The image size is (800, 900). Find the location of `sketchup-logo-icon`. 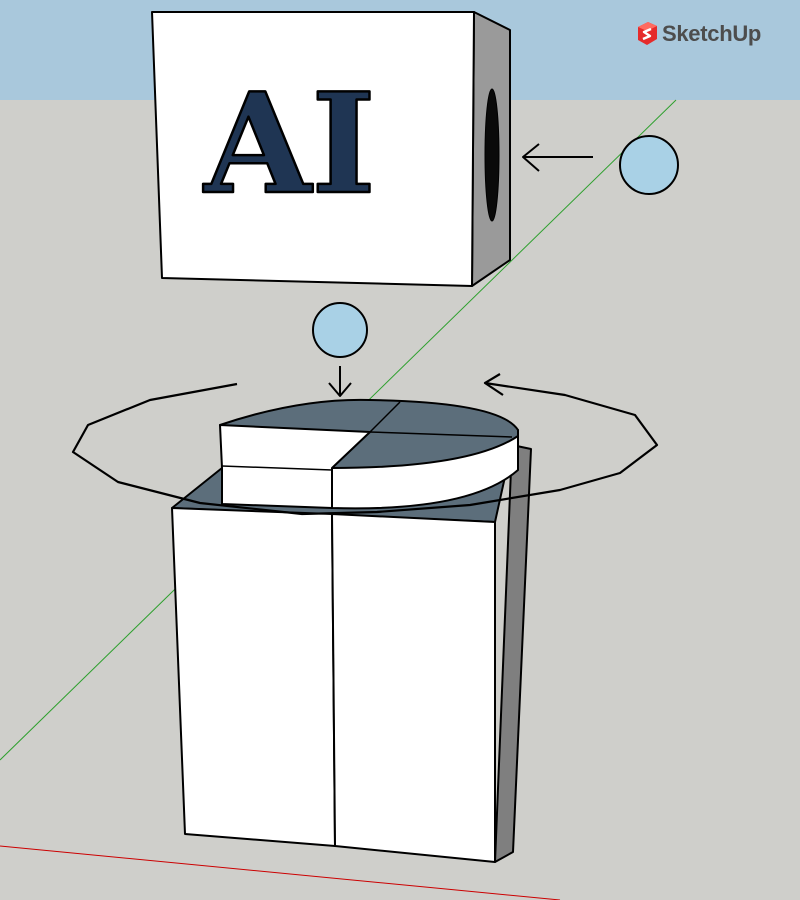

sketchup-logo-icon is located at coordinates (647, 33).